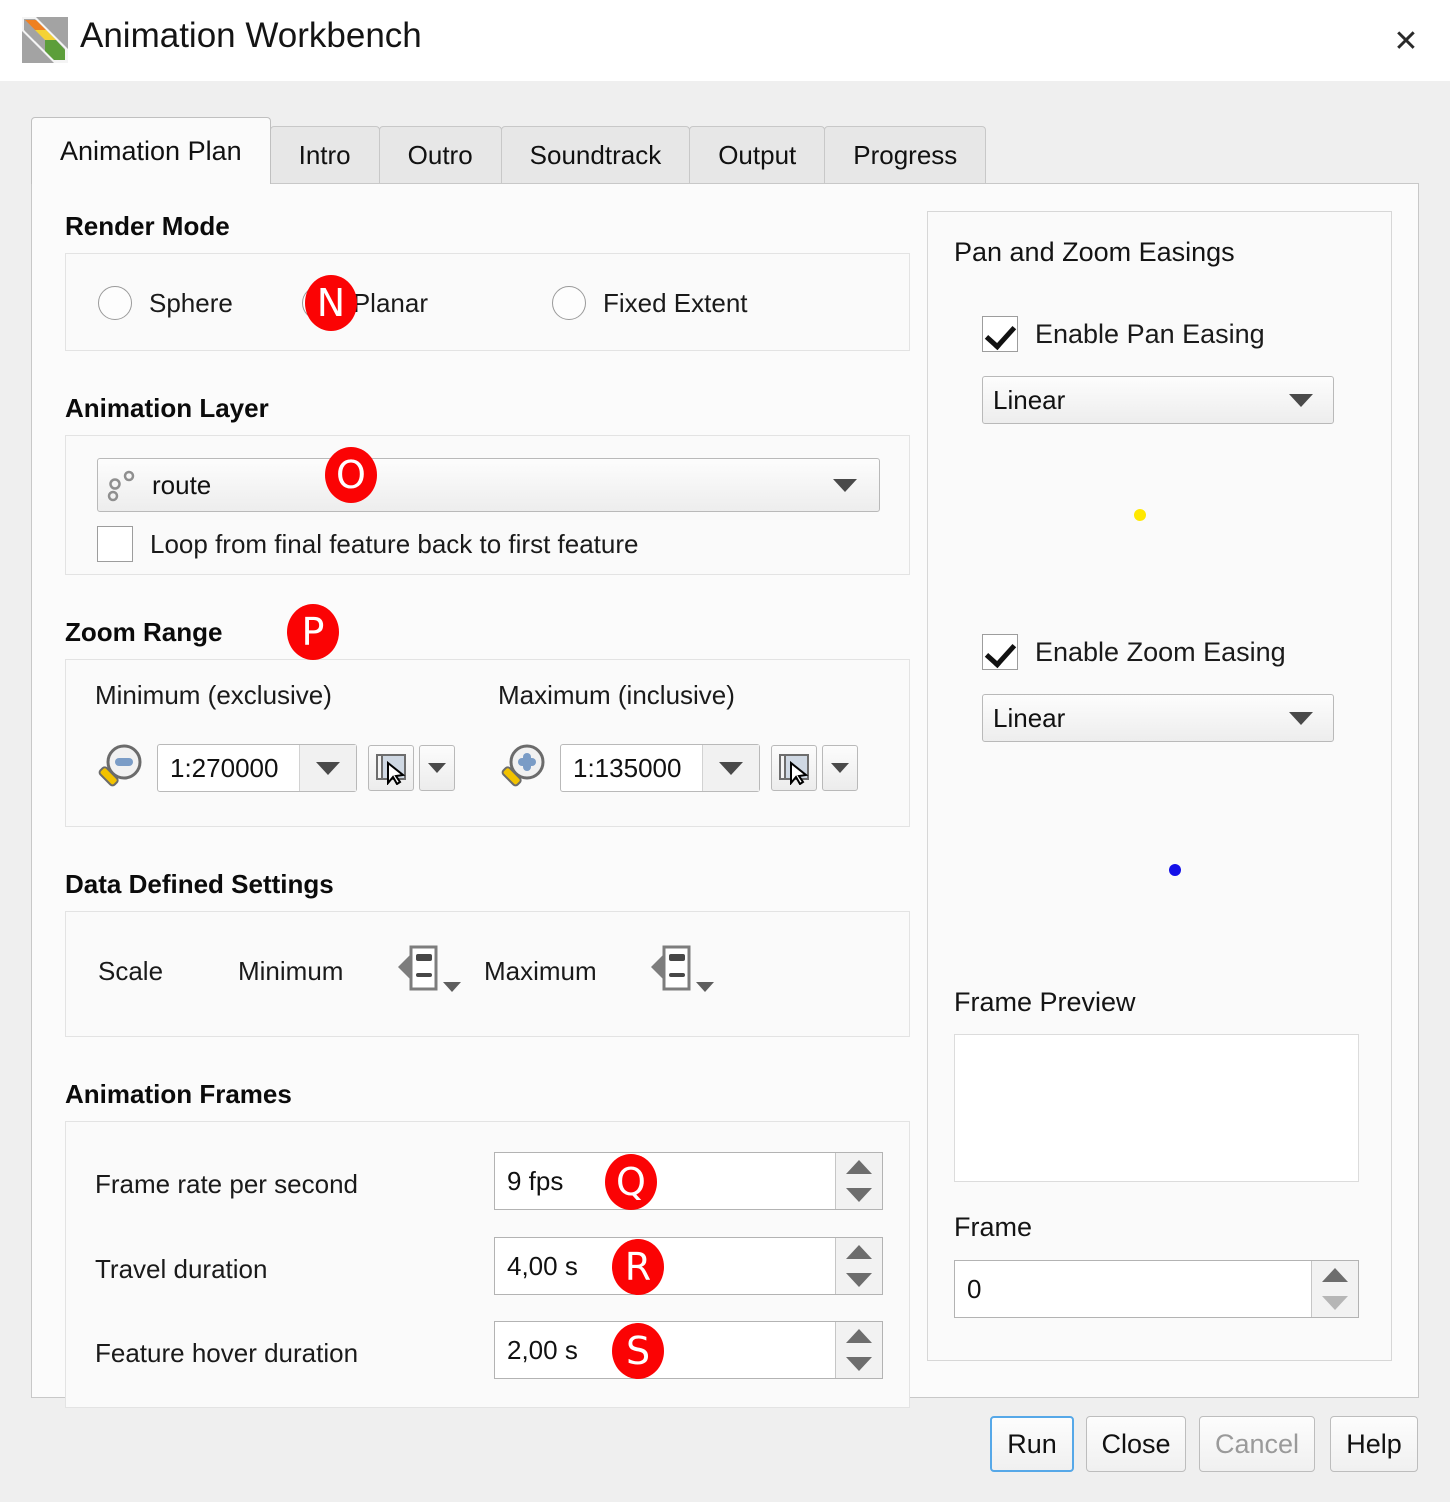  I want to click on frame-rate-label: Frame rate per second, so click(227, 1184).